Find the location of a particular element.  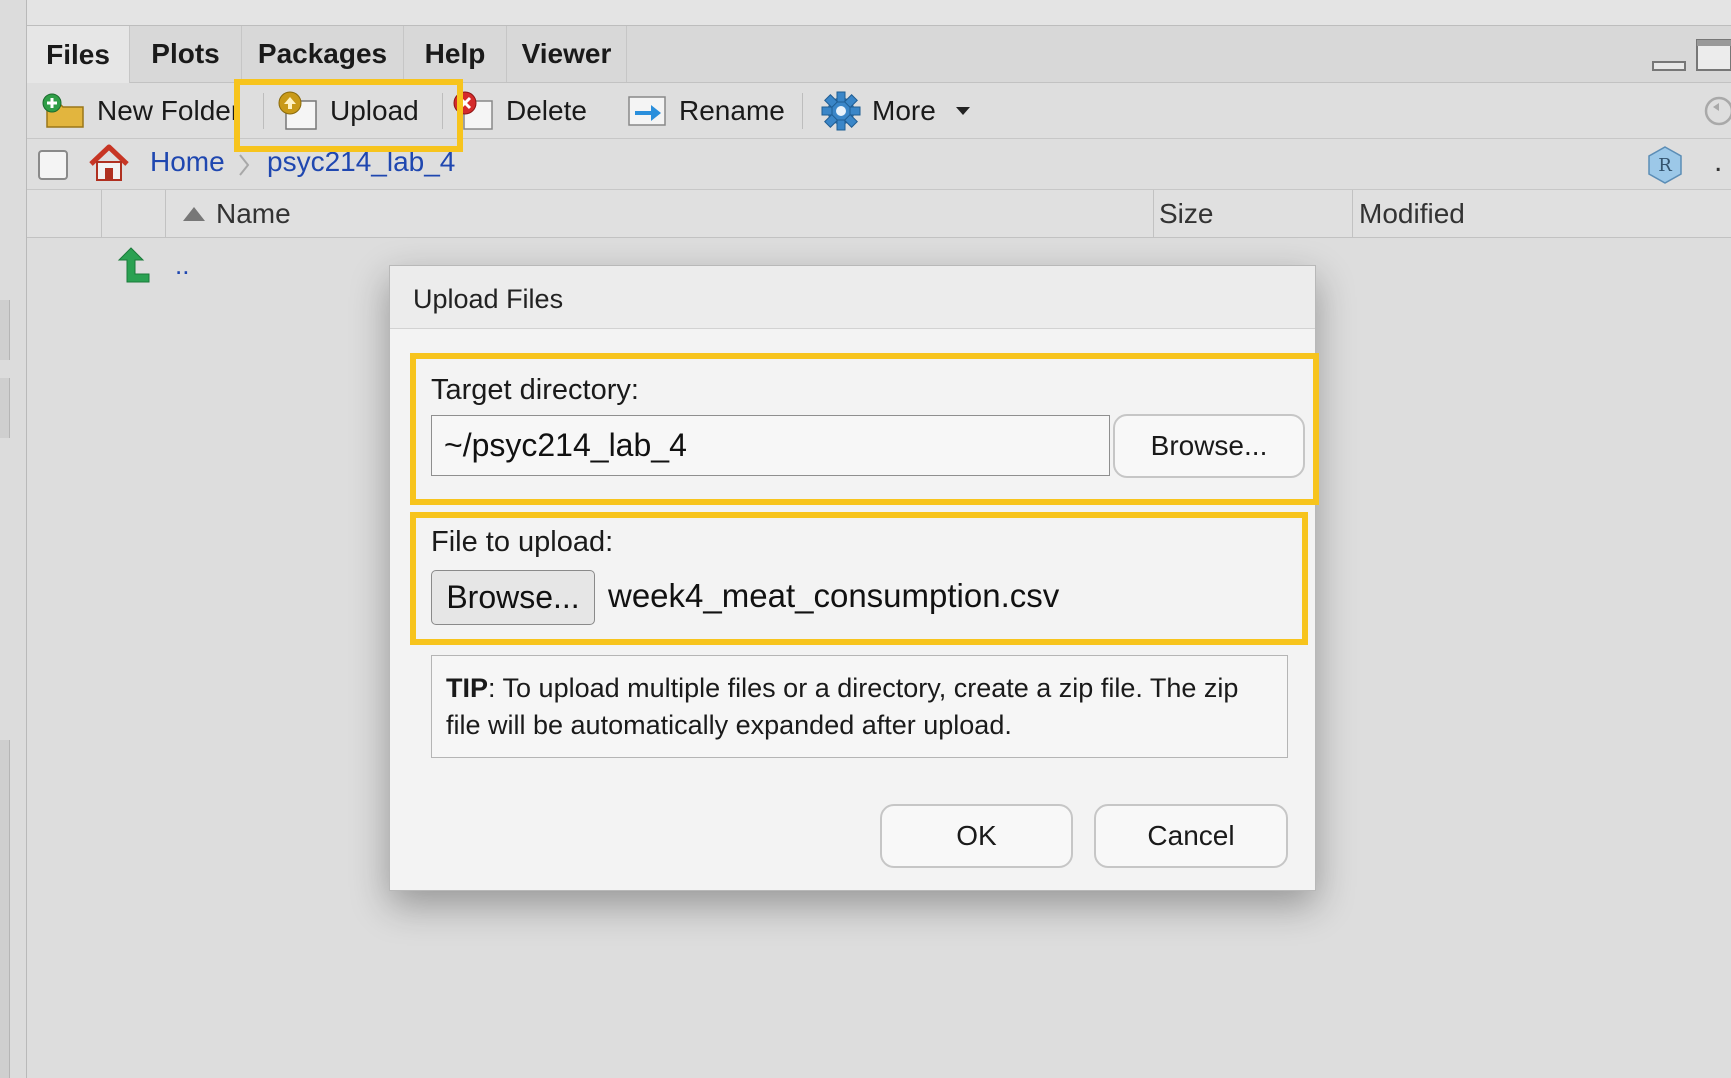

file-to-upload-label: File to upload: is located at coordinates (522, 542).